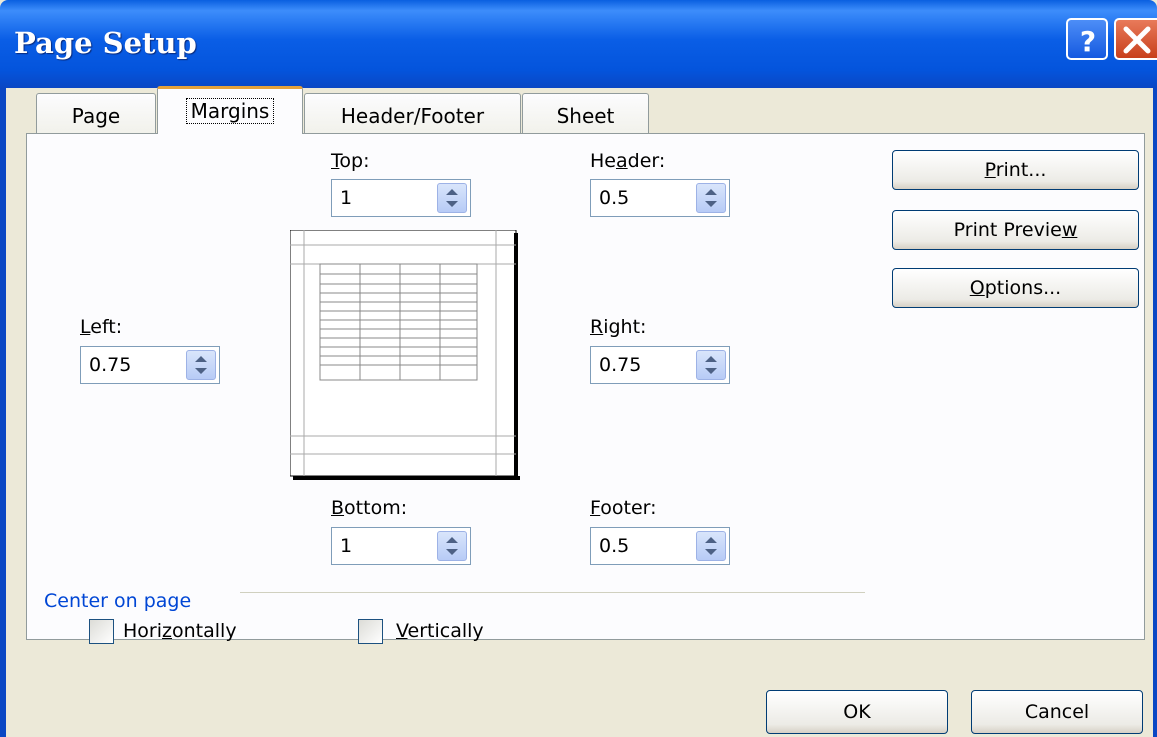 The image size is (1157, 737). I want to click on window-border-right, so click(1155, 412).